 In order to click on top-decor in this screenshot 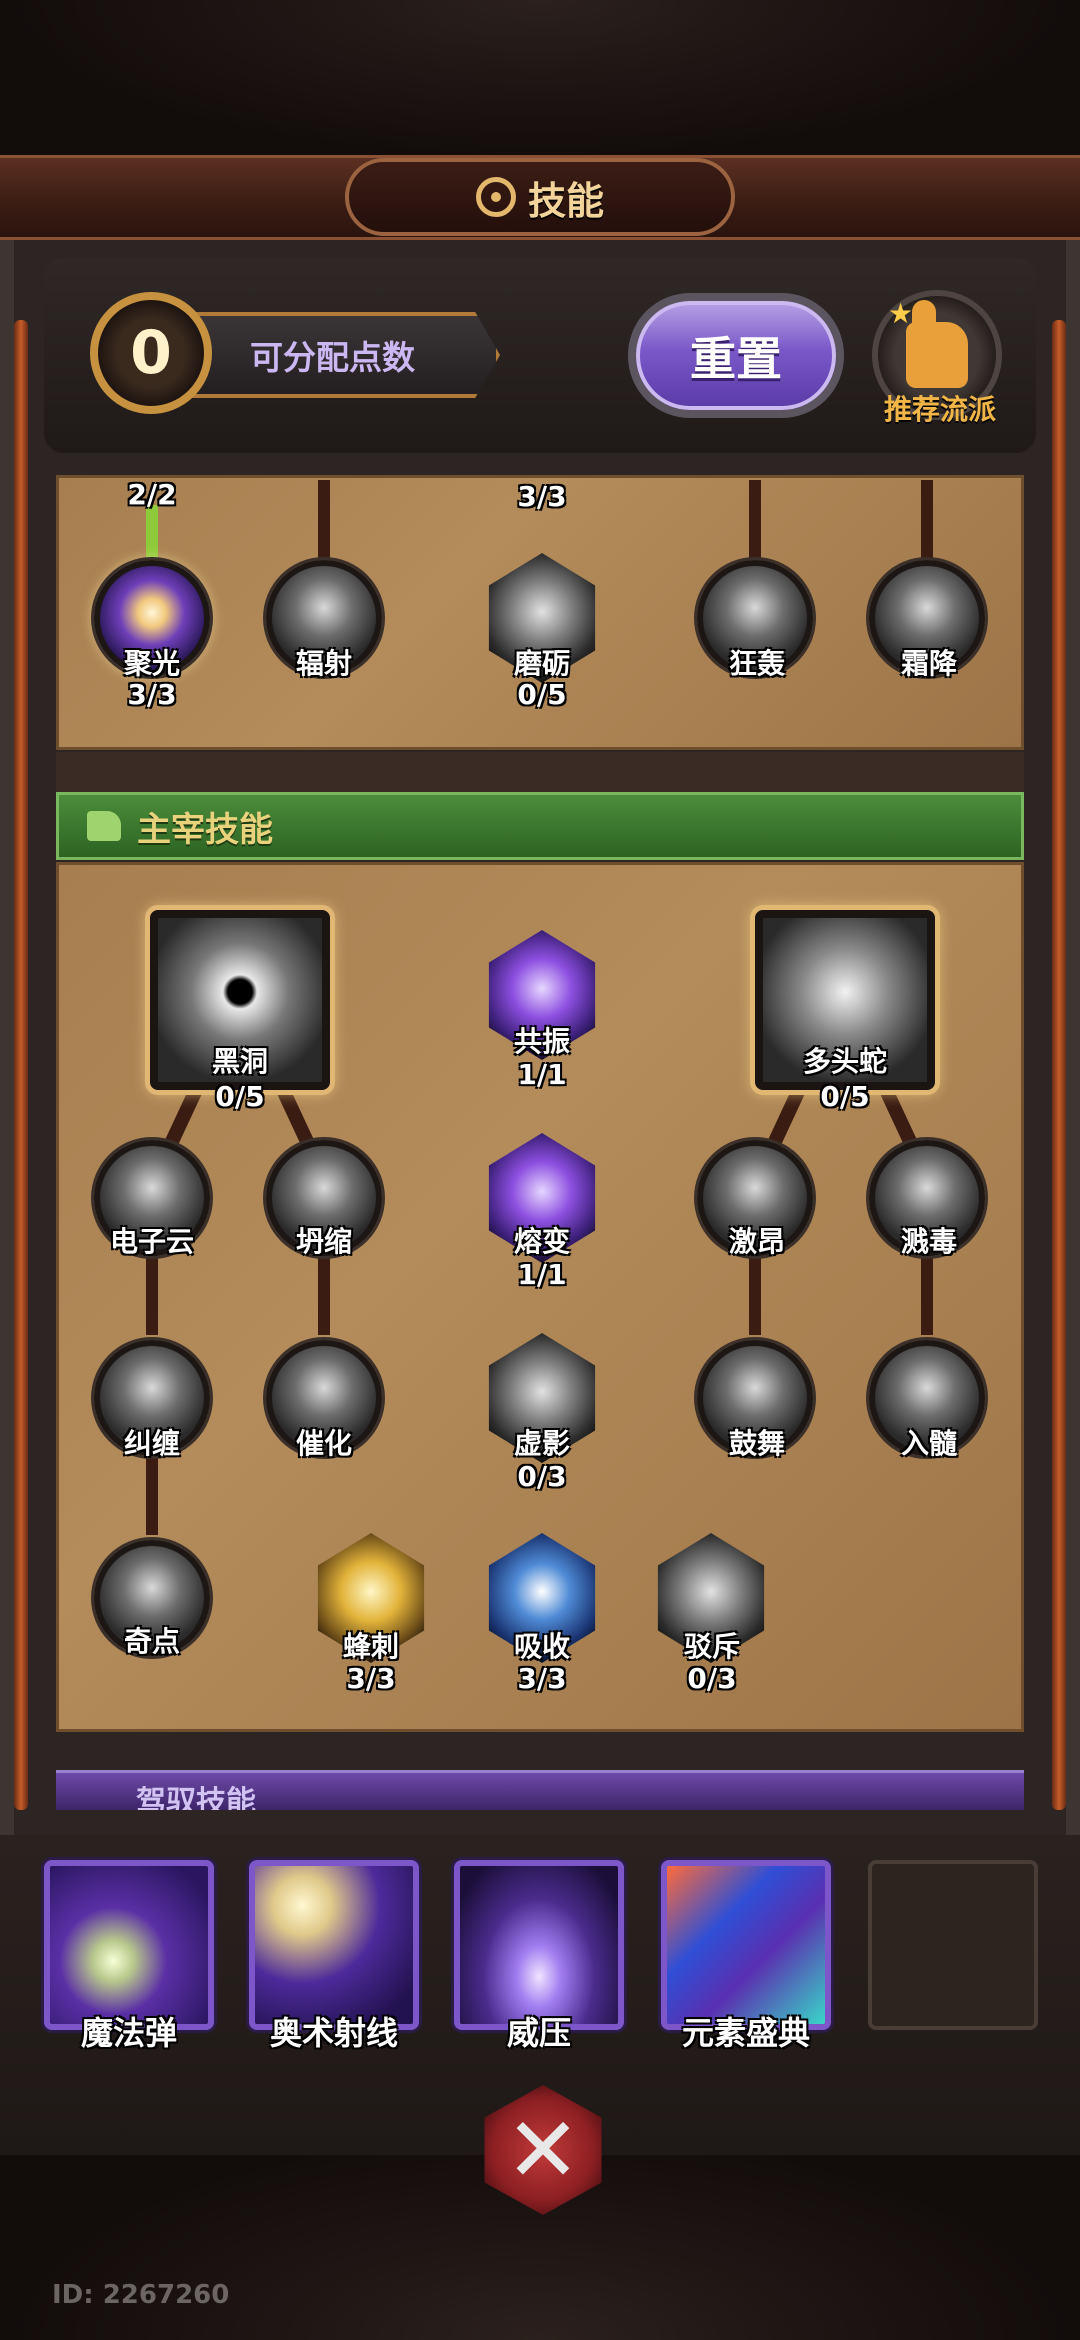, I will do `click(540, 80)`.